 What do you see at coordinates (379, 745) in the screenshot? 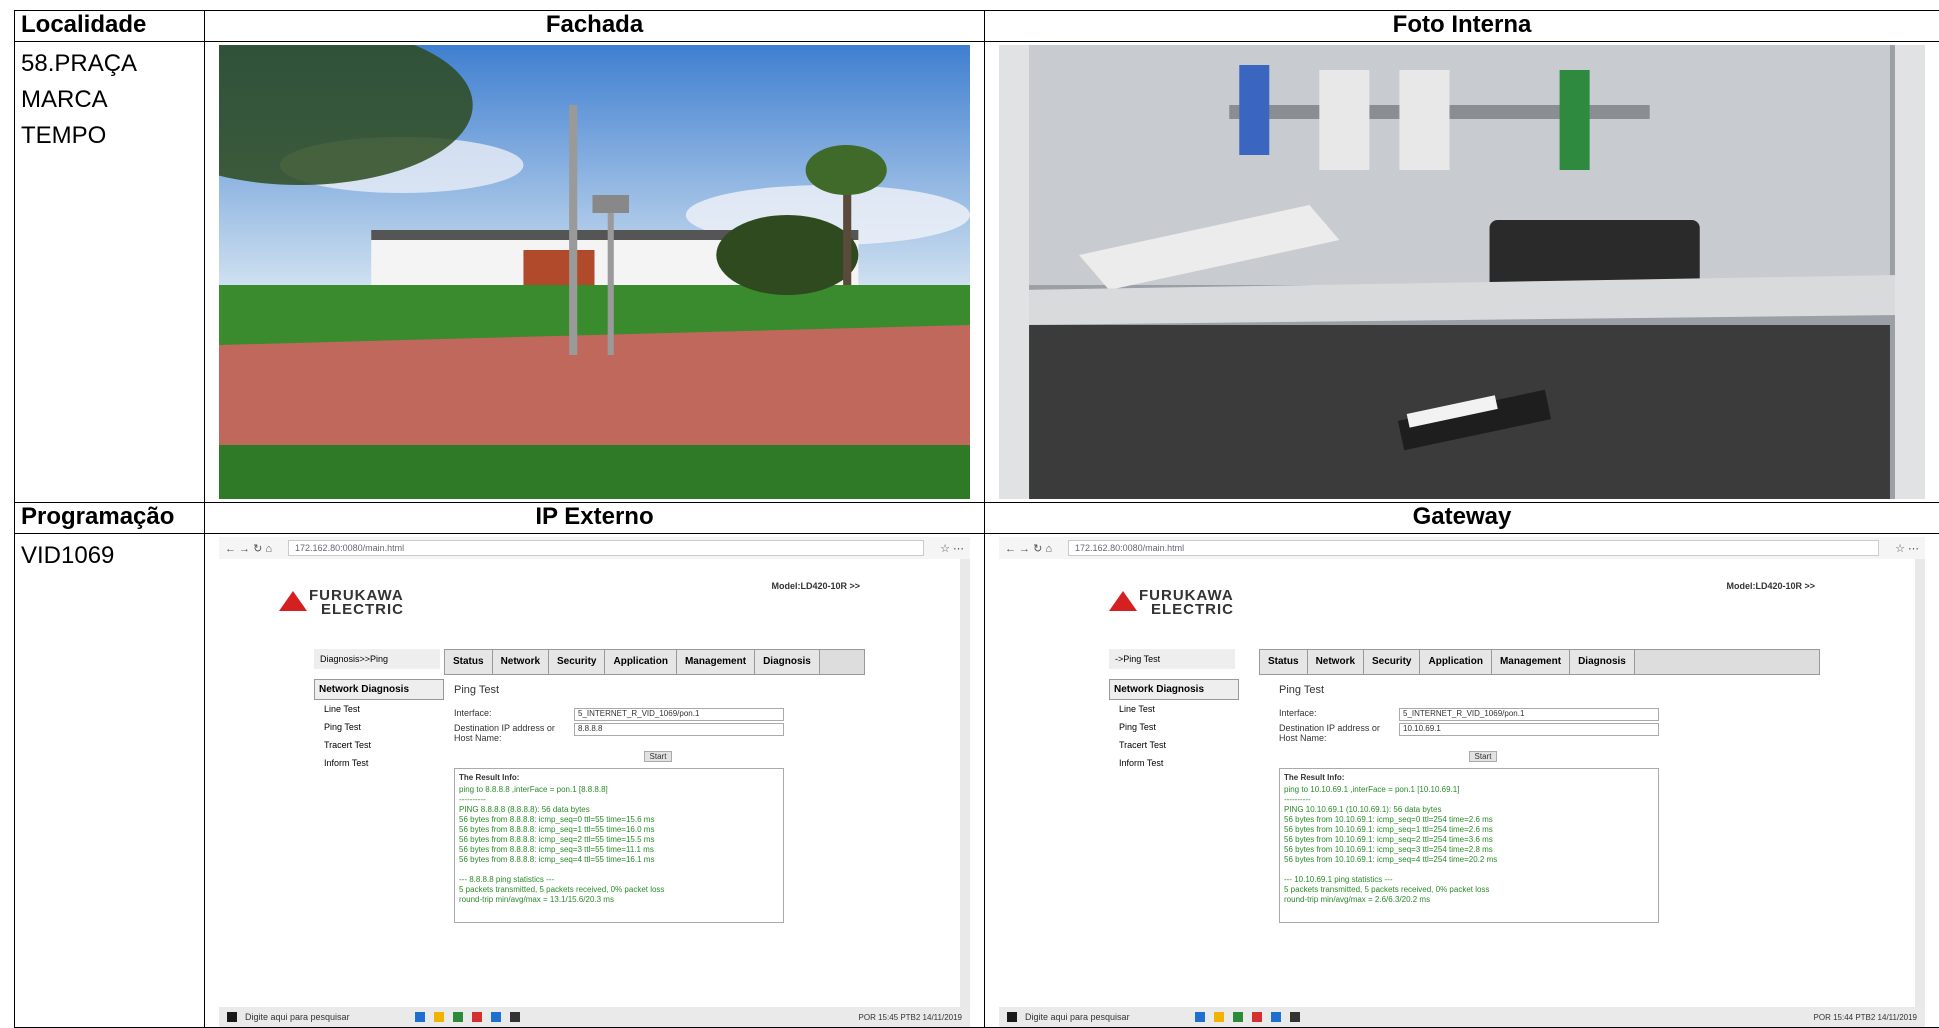
I see `sidebar-item: Tracert Test` at bounding box center [379, 745].